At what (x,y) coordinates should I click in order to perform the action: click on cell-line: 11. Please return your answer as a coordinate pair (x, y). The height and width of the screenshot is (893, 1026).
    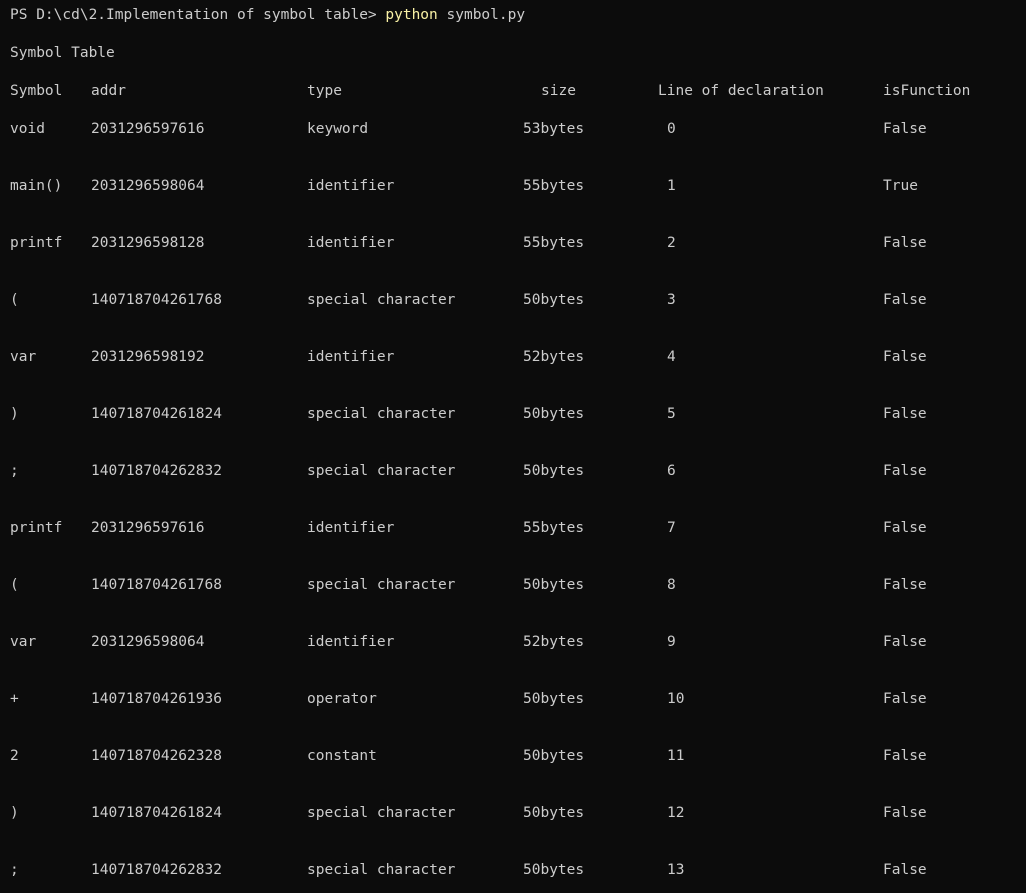
    Looking at the image, I should click on (676, 756).